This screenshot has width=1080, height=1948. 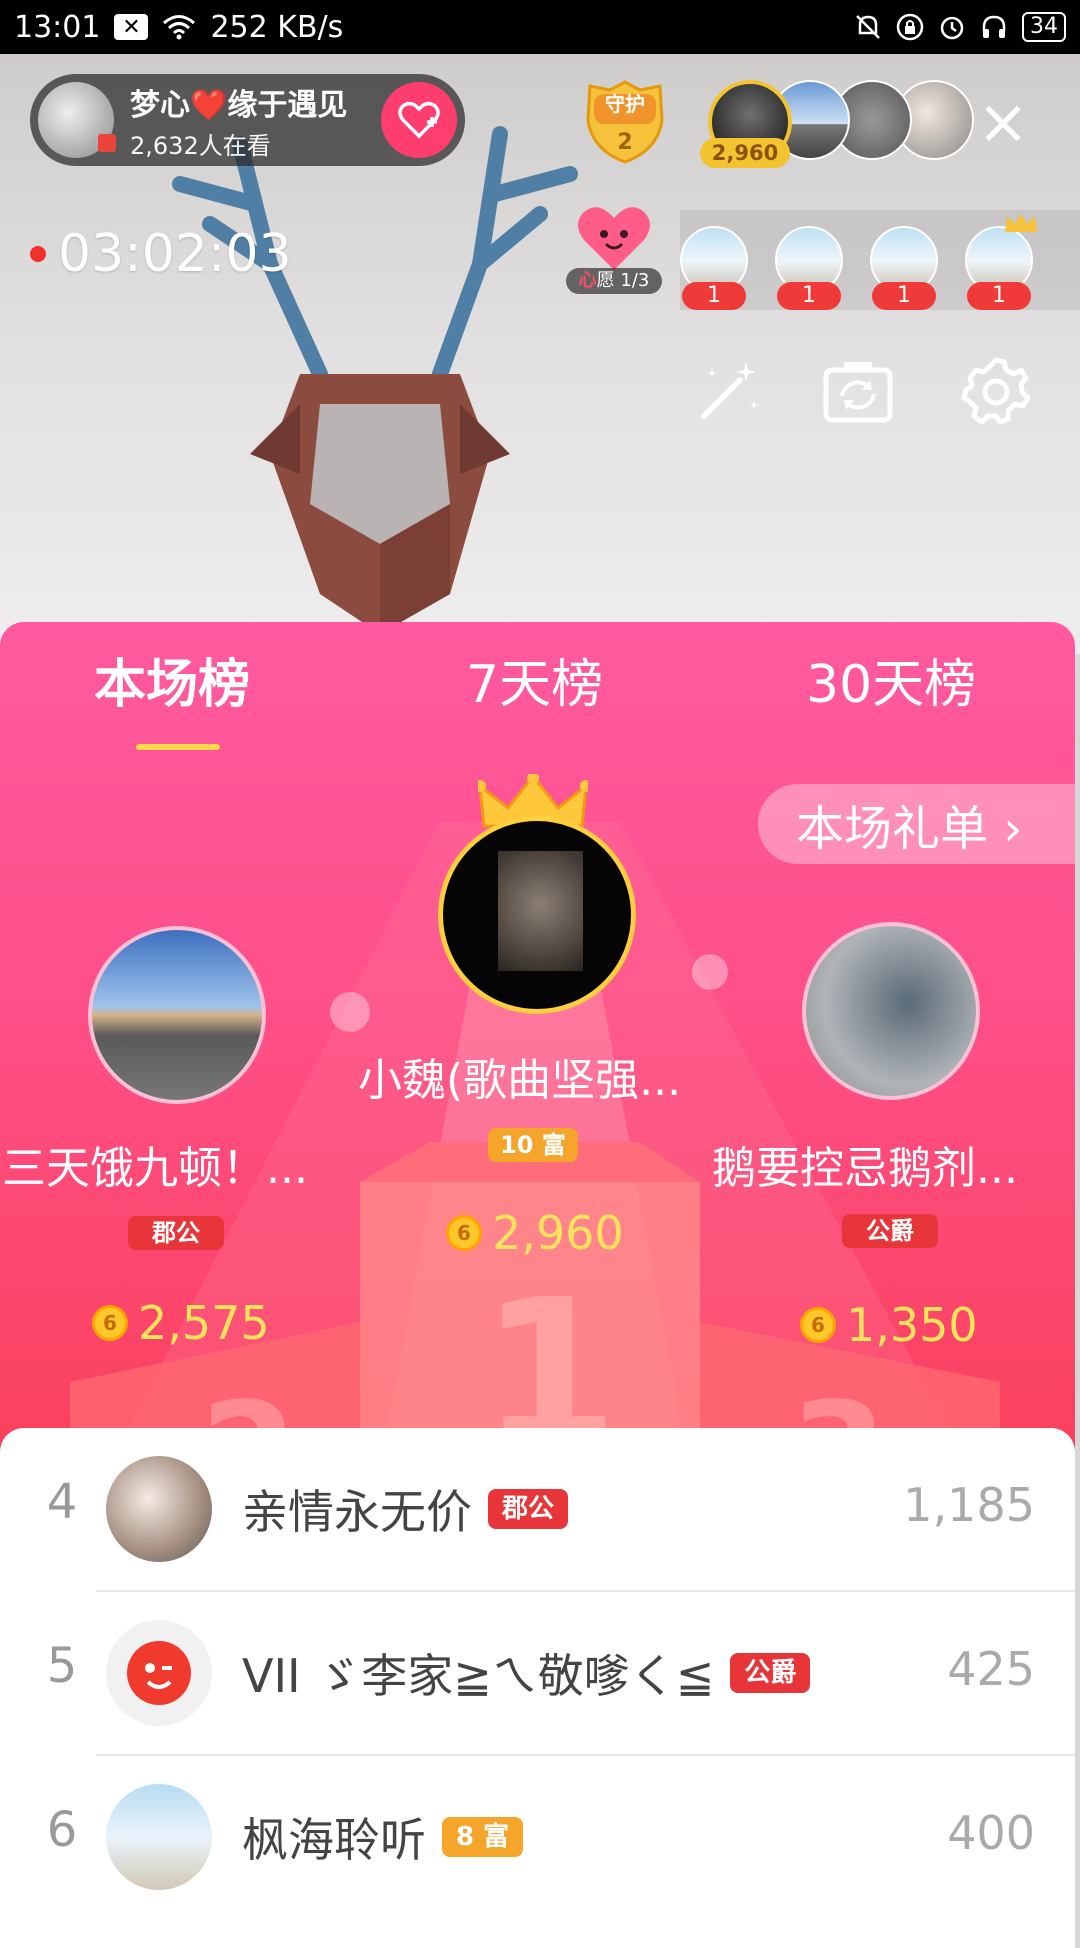 What do you see at coordinates (534, 679) in the screenshot?
I see `tab-7-days: 7天榜` at bounding box center [534, 679].